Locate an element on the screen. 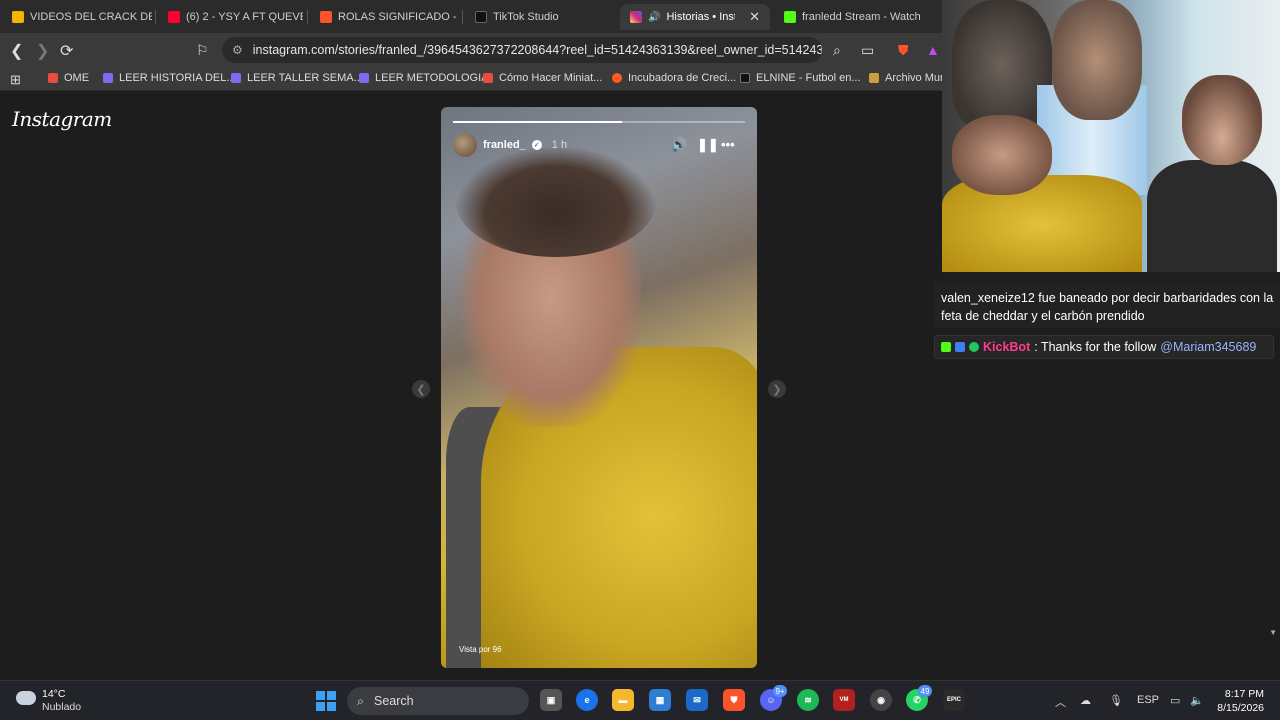 The width and height of the screenshot is (1280, 720). tab-youtube: (6) 2 - YSY A FT QUEVEDO is located at coordinates (230, 17).